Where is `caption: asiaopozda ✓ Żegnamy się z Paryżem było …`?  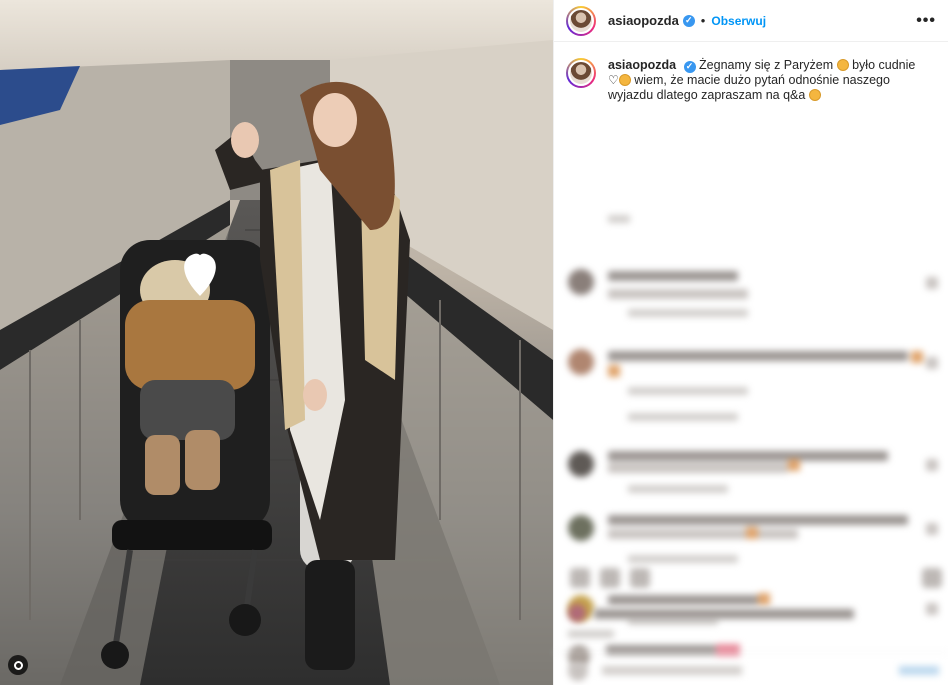 caption: asiaopozda ✓ Żegnamy się z Paryżem było … is located at coordinates (751, 72).